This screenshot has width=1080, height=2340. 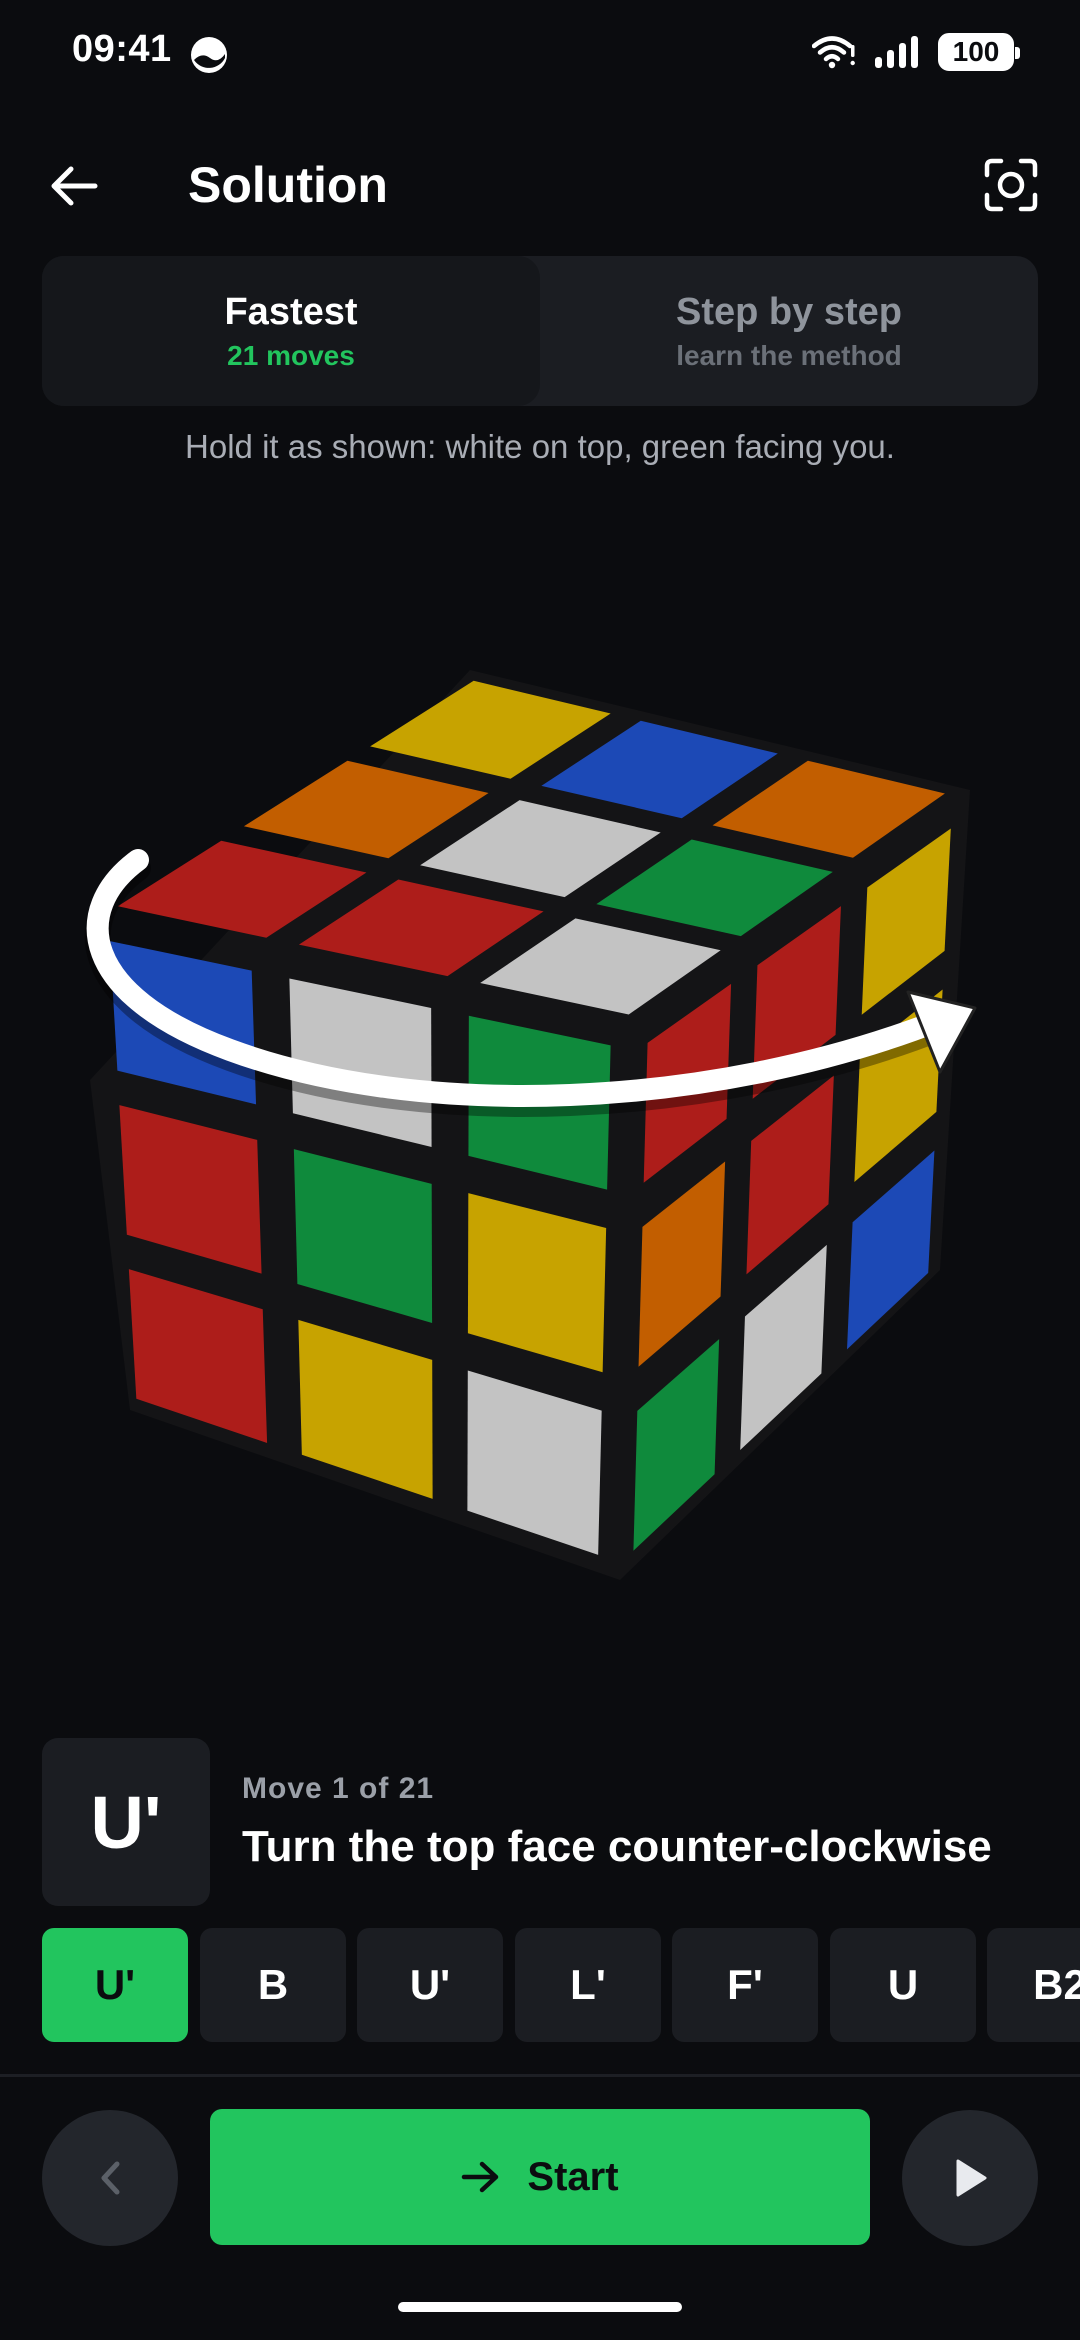 I want to click on status-bar: 09:41 100, so click(x=540, y=55).